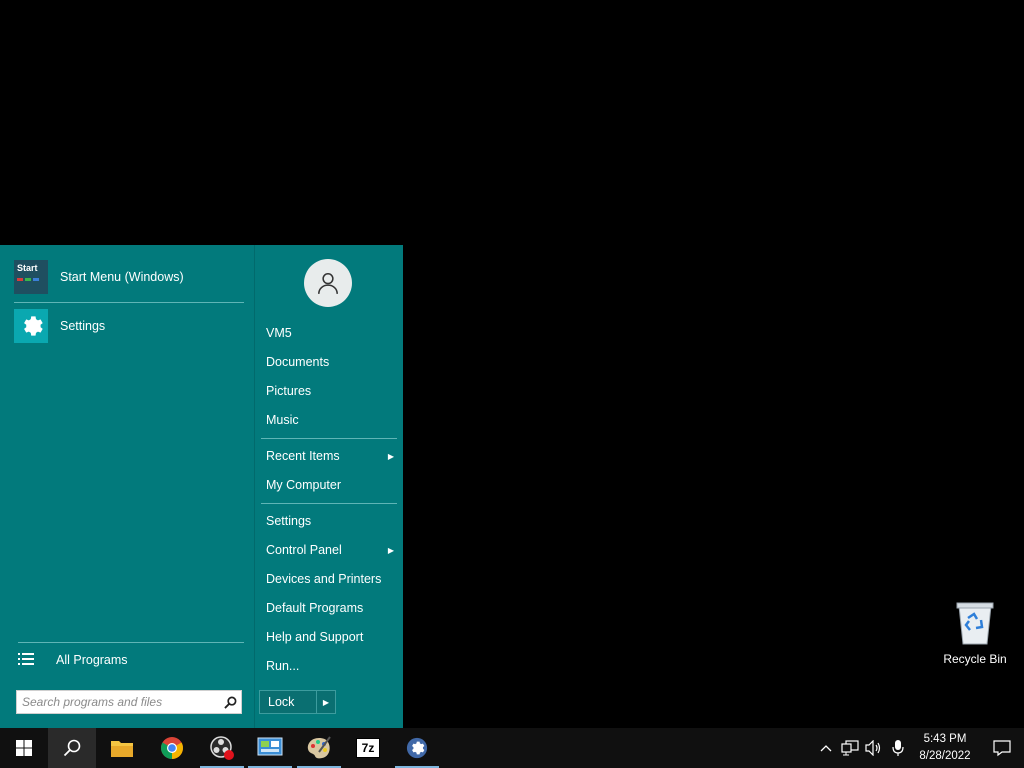 The width and height of the screenshot is (1024, 768). What do you see at coordinates (315, 637) in the screenshot?
I see `menu-item-label: Help and Support` at bounding box center [315, 637].